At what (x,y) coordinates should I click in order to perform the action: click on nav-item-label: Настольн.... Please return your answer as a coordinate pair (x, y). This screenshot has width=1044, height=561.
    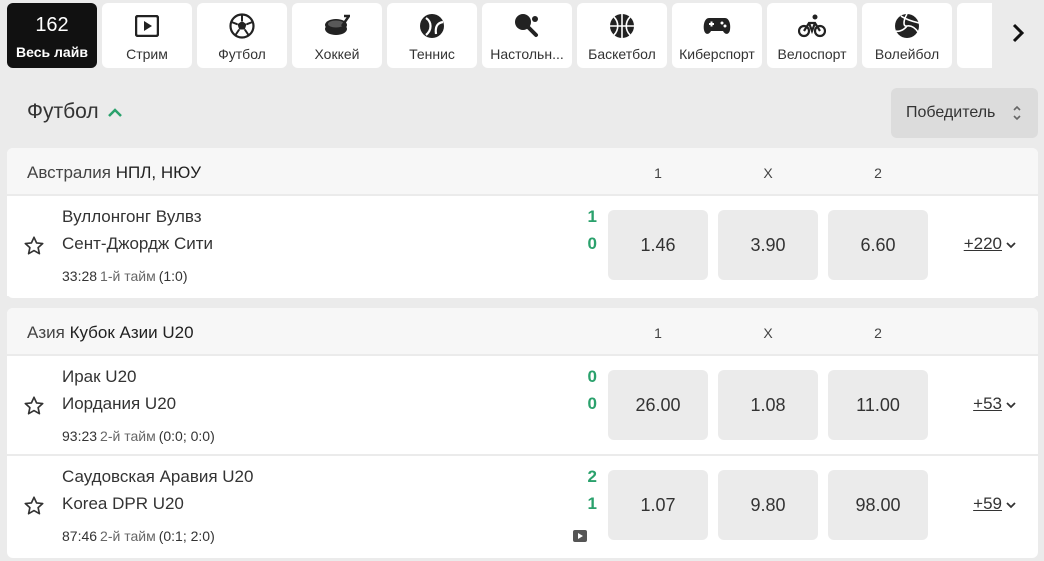
    Looking at the image, I should click on (527, 54).